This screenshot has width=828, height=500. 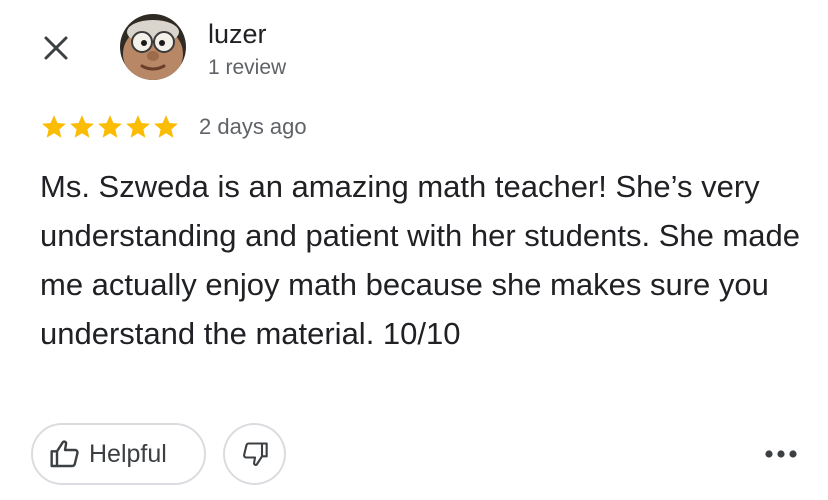 I want to click on rating-row: 2 days ago, so click(x=173, y=127).